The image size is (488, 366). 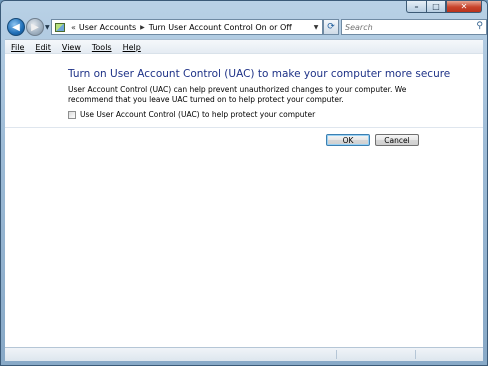 I want to click on recent-pages-button: ▼, so click(x=47, y=27).